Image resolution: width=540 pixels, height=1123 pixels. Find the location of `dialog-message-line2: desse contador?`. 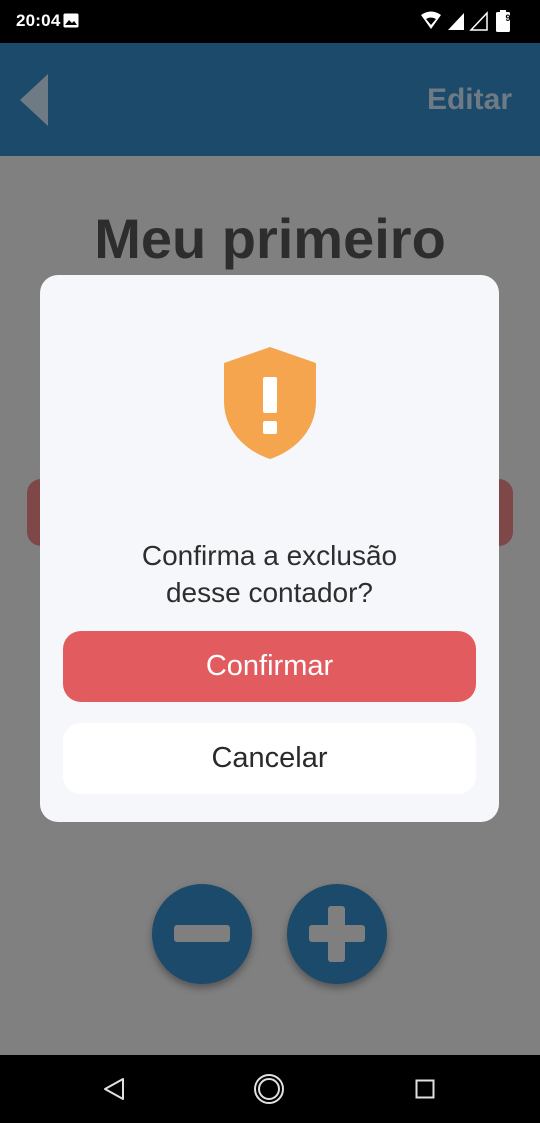

dialog-message-line2: desse contador? is located at coordinates (269, 592).